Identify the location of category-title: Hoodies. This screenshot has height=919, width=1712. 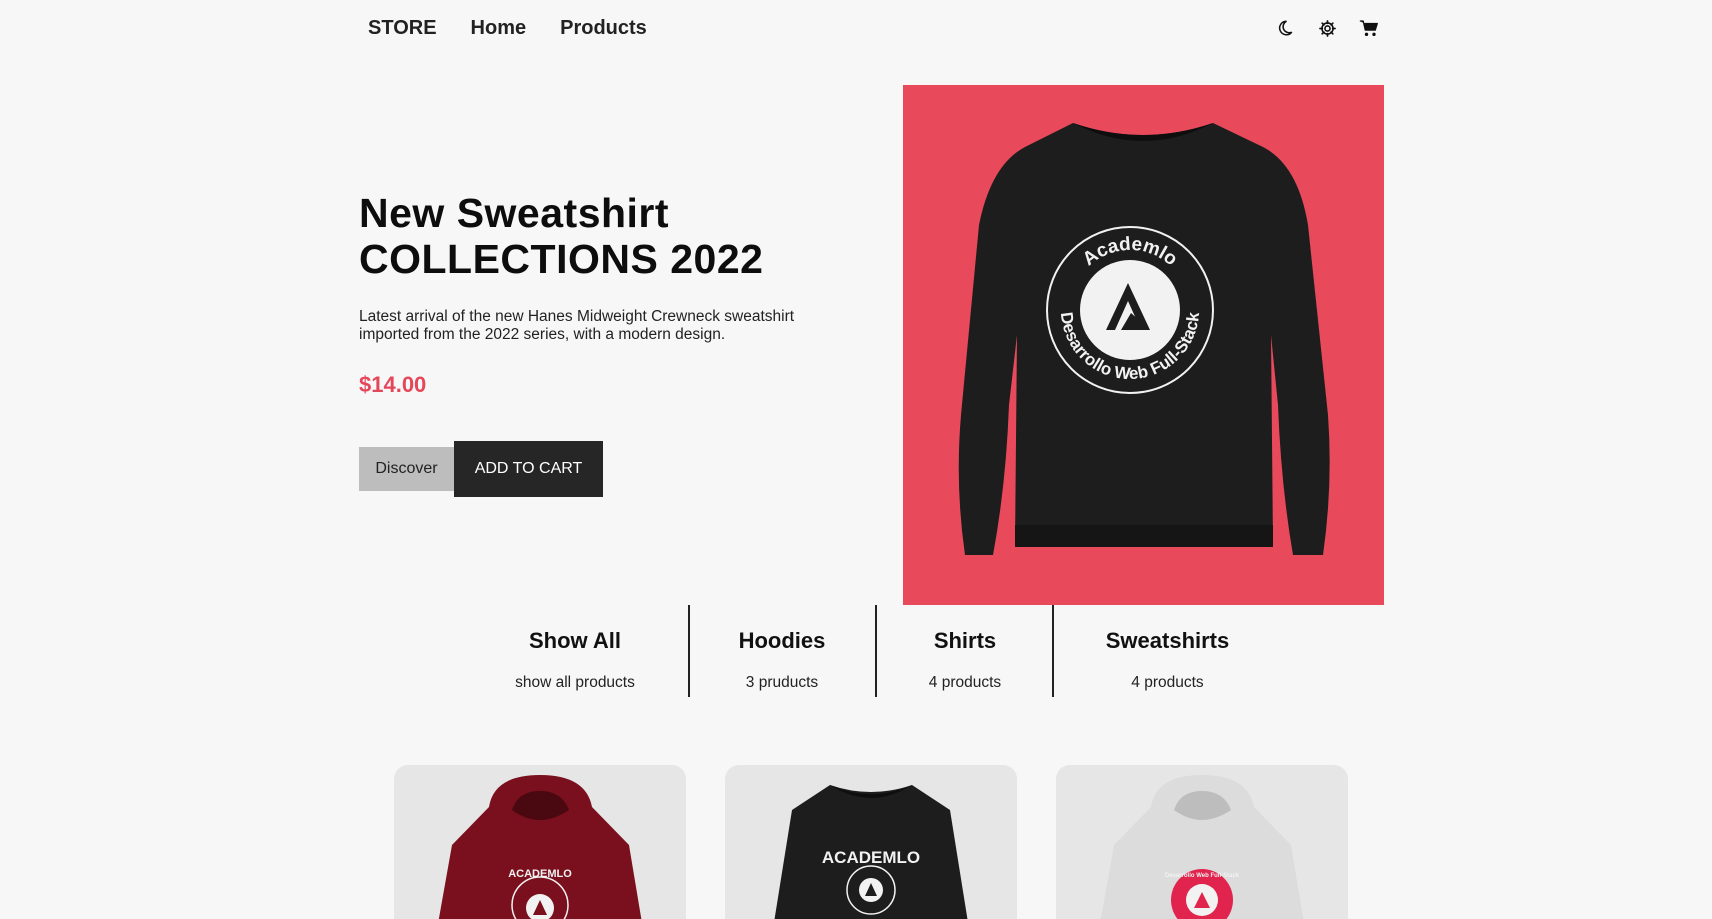
(782, 640).